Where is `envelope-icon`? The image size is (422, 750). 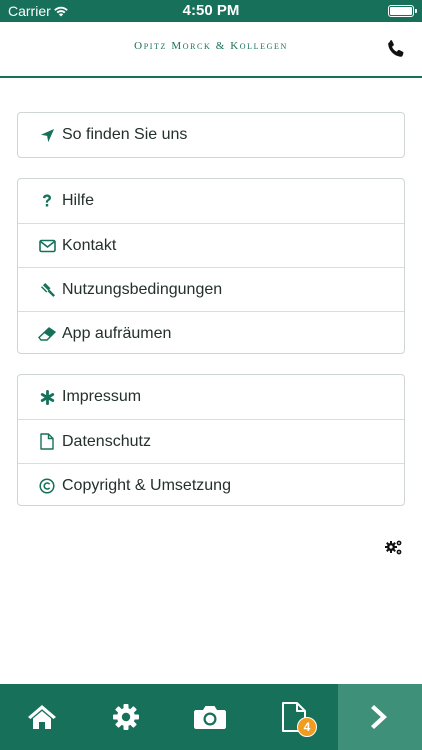
envelope-icon is located at coordinates (47, 246).